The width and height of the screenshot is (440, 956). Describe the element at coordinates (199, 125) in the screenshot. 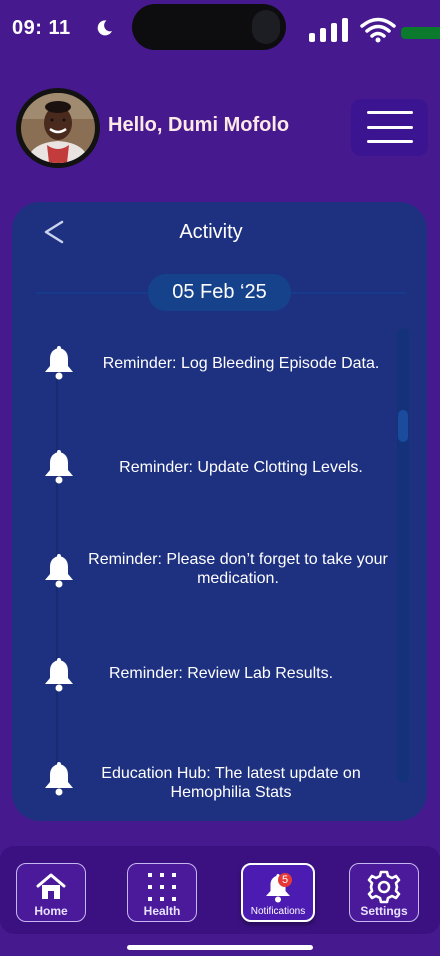

I see `greeting-text: Hello, Dumi Mofolo` at that location.